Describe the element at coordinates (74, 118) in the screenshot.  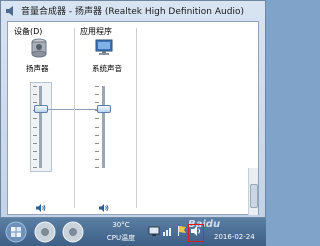
I see `group-separator` at that location.